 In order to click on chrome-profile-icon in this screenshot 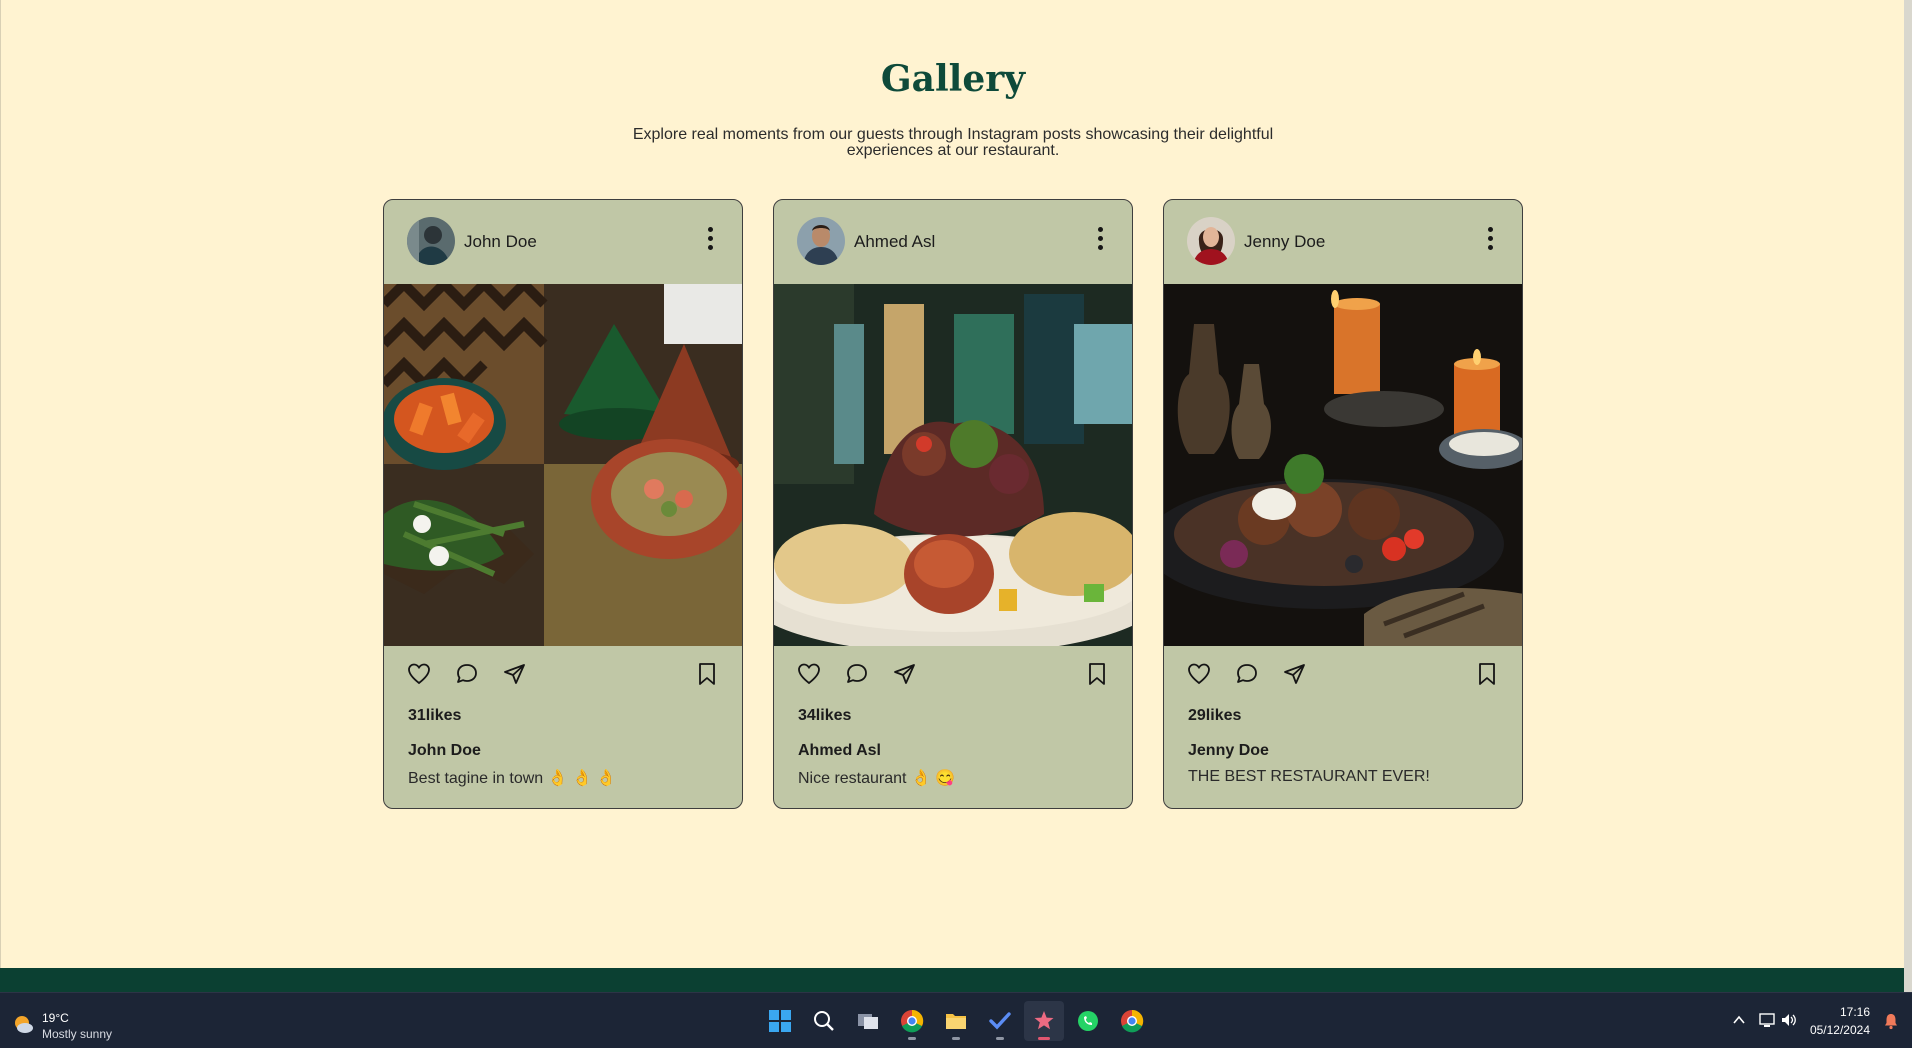, I will do `click(1132, 1021)`.